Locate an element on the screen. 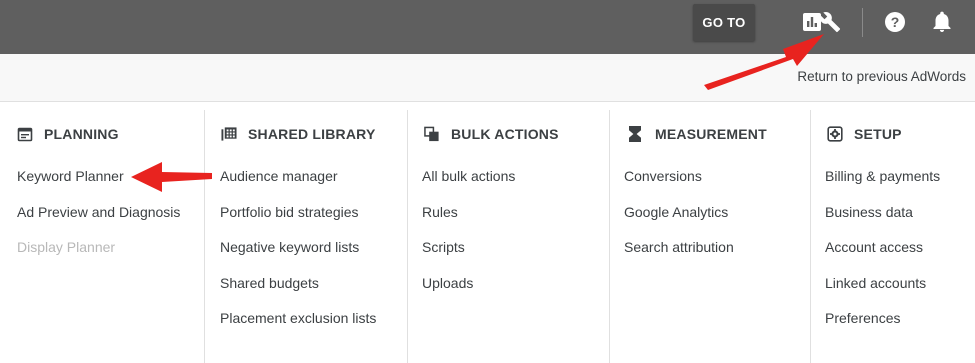 The image size is (975, 363). menu-item-portfolio-bid-strategies: Portfolio bid strategies is located at coordinates (298, 221).